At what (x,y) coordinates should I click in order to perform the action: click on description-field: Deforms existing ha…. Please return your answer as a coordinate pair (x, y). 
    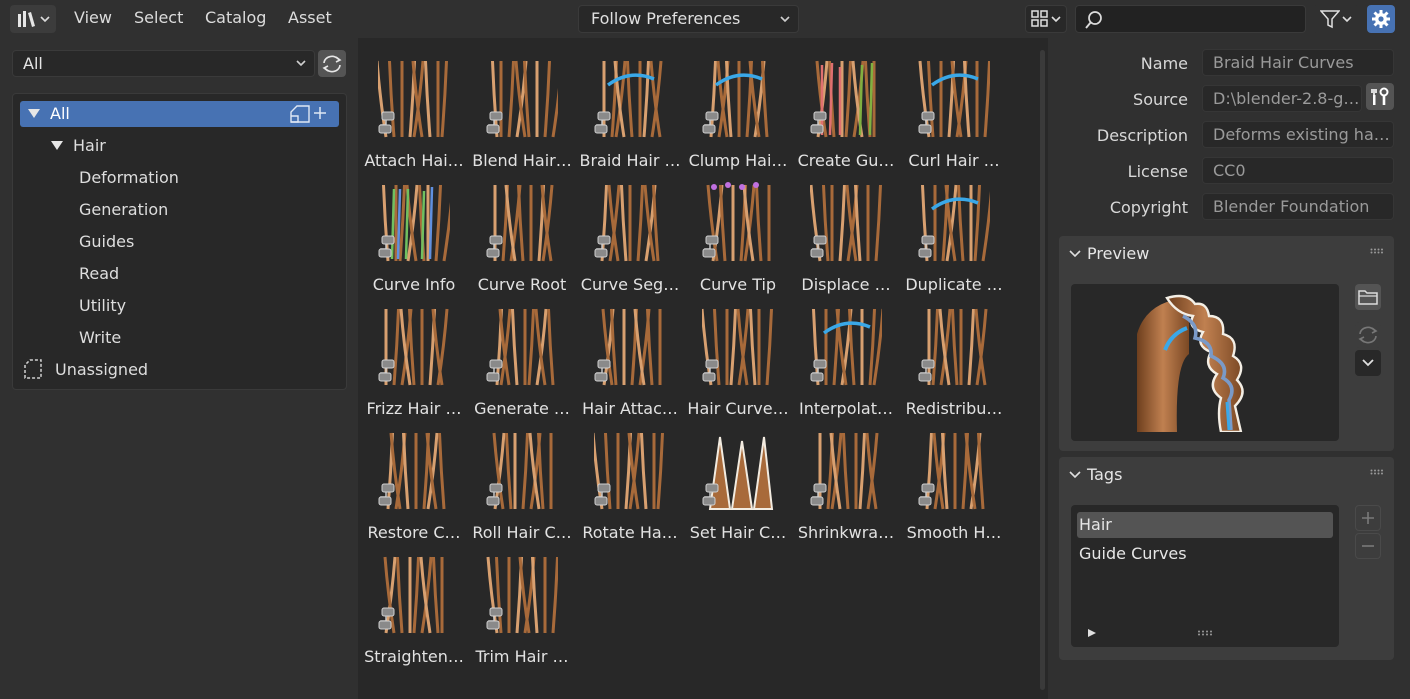
    Looking at the image, I should click on (1298, 134).